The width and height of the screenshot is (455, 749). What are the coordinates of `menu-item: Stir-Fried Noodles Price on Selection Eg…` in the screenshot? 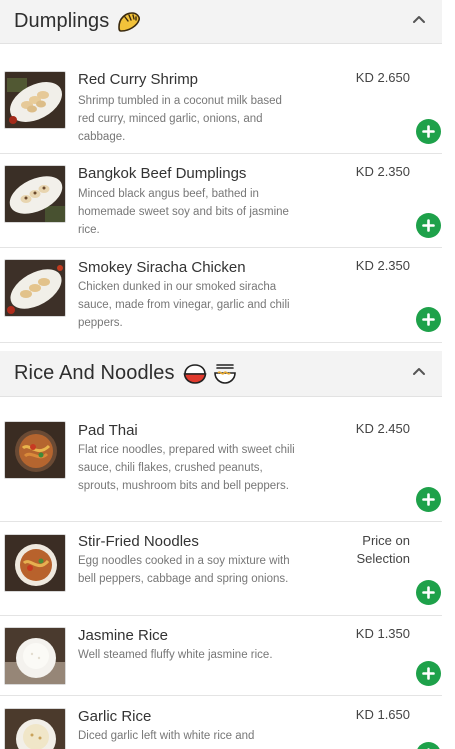 It's located at (221, 569).